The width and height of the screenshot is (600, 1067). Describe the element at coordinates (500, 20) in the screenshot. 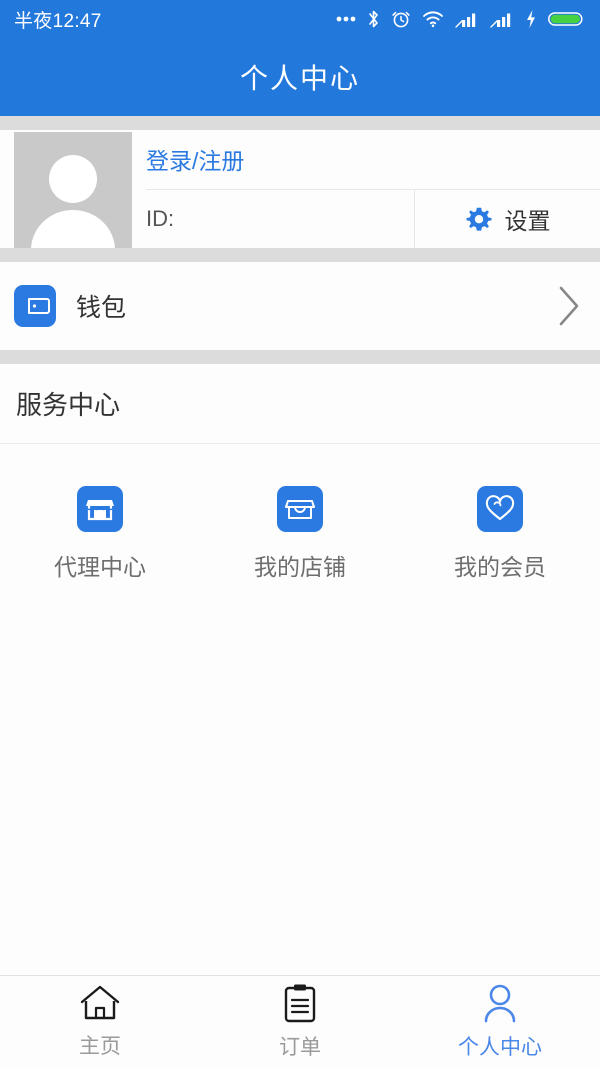

I see `signal-bars-2-icon` at that location.